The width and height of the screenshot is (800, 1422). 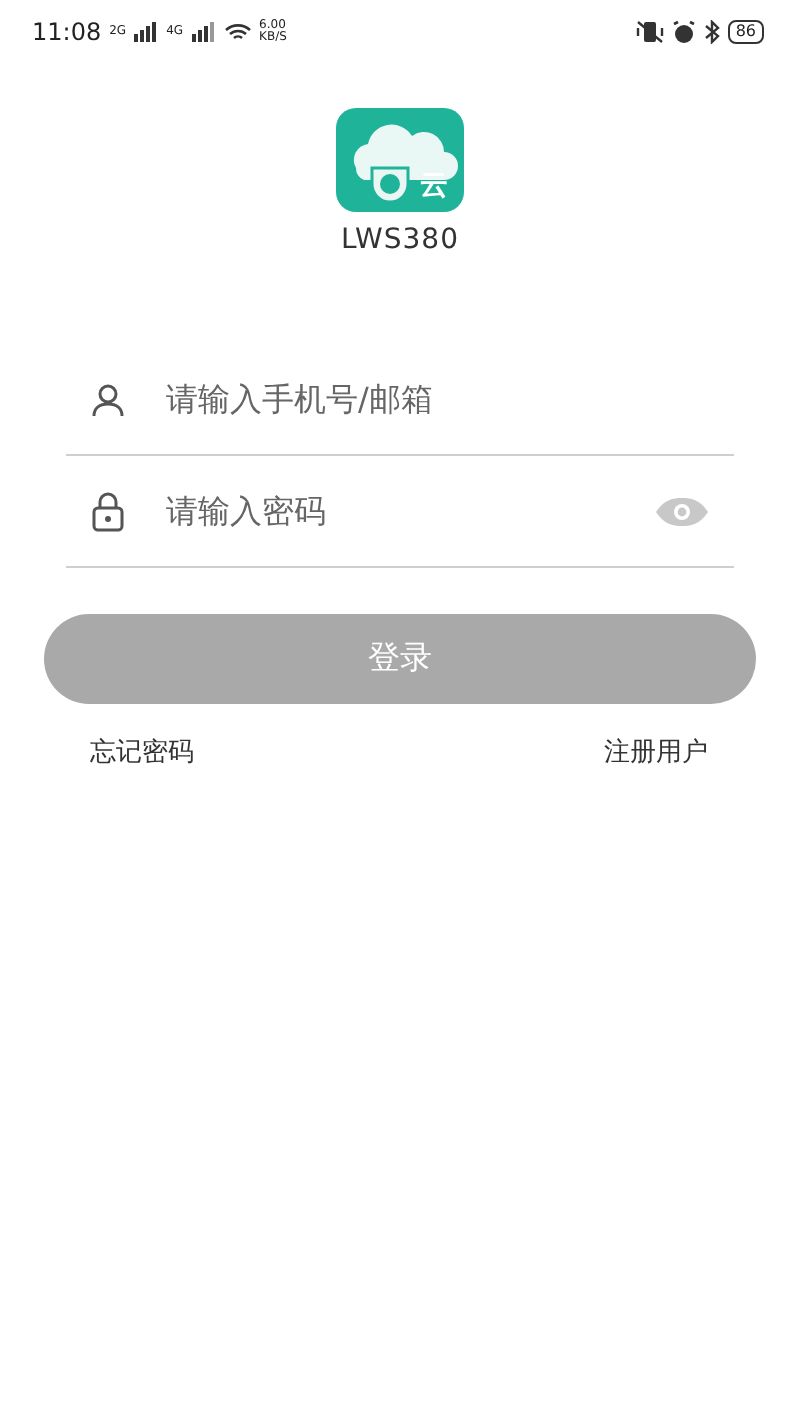 I want to click on alarm-icon, so click(x=683, y=32).